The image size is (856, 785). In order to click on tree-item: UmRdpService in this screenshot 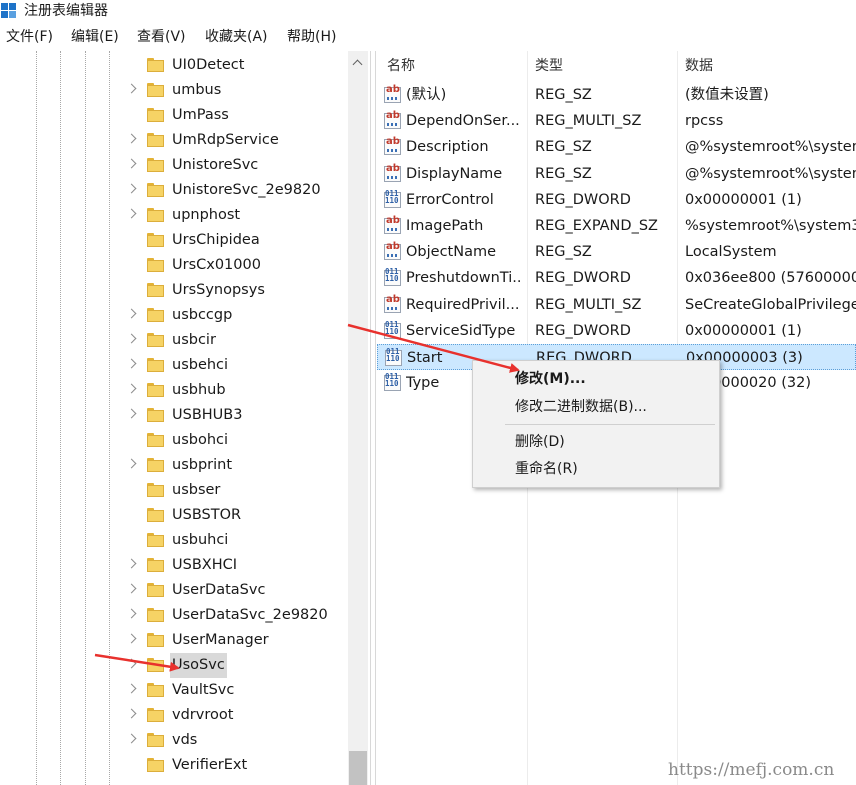, I will do `click(174, 140)`.